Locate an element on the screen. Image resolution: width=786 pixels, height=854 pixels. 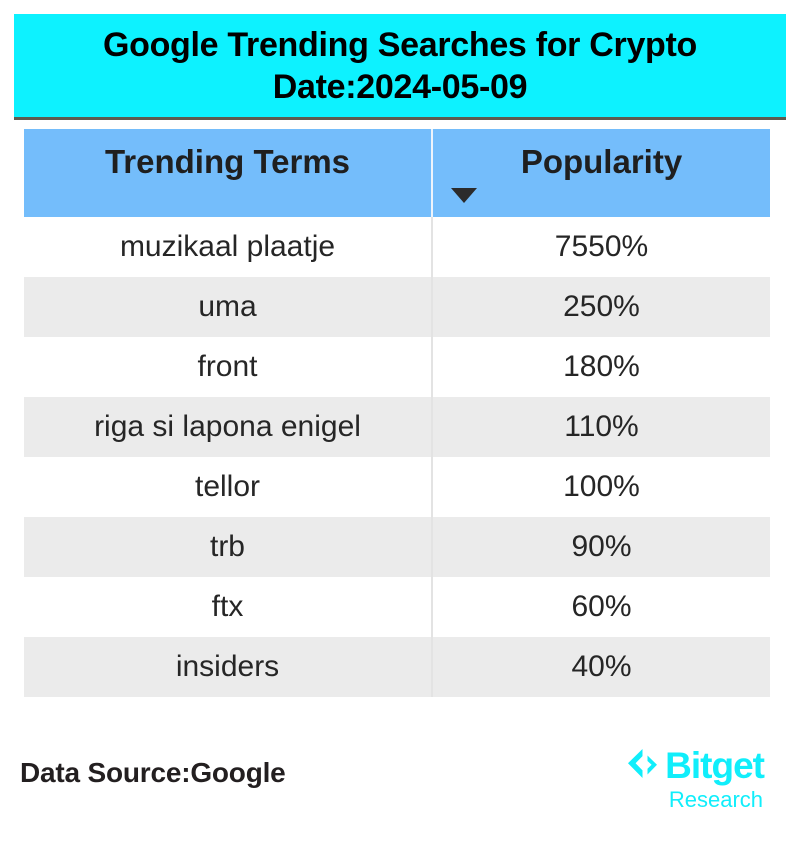
cell-popularity: 7550% is located at coordinates (600, 247).